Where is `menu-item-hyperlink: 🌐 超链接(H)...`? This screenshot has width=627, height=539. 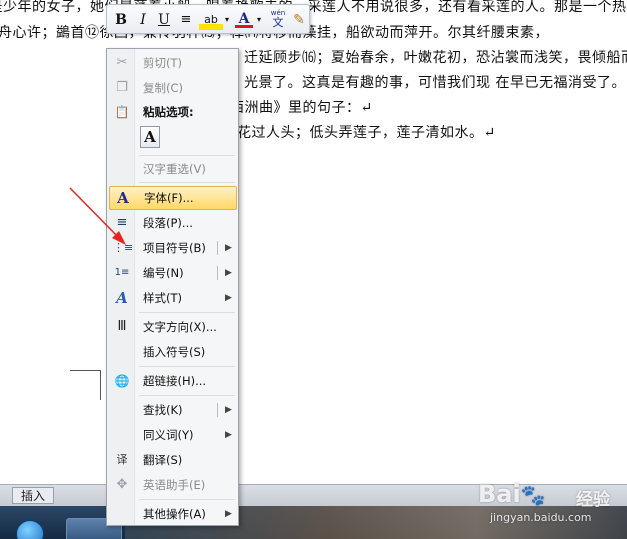
menu-item-hyperlink: 🌐 超链接(H)... is located at coordinates (173, 381).